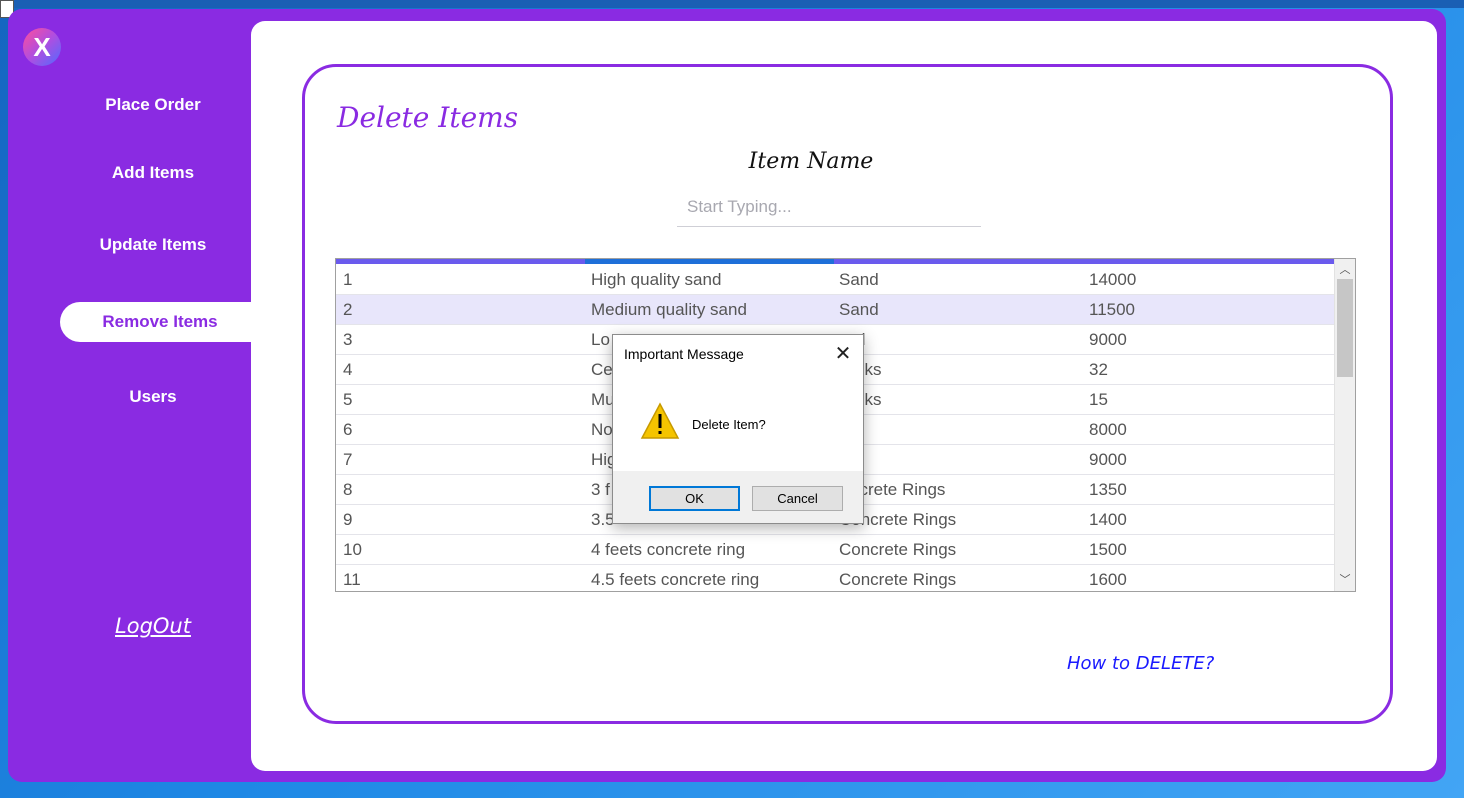 The height and width of the screenshot is (798, 1464). Describe the element at coordinates (843, 354) in the screenshot. I see `close-icon: ✕` at that location.